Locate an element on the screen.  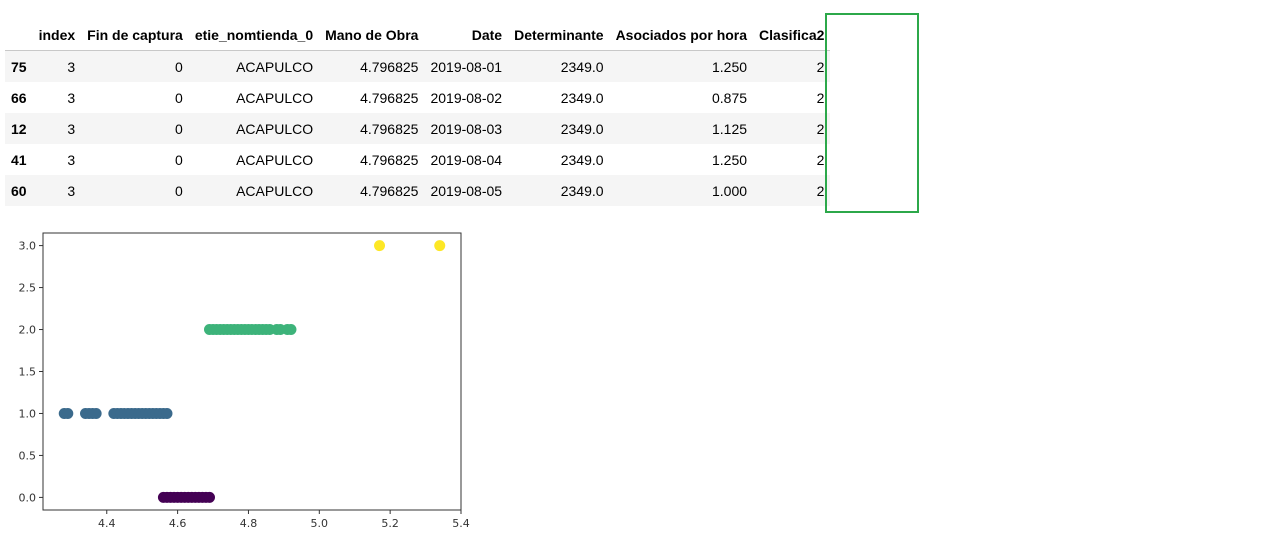
column-header is located at coordinates (19, 35).